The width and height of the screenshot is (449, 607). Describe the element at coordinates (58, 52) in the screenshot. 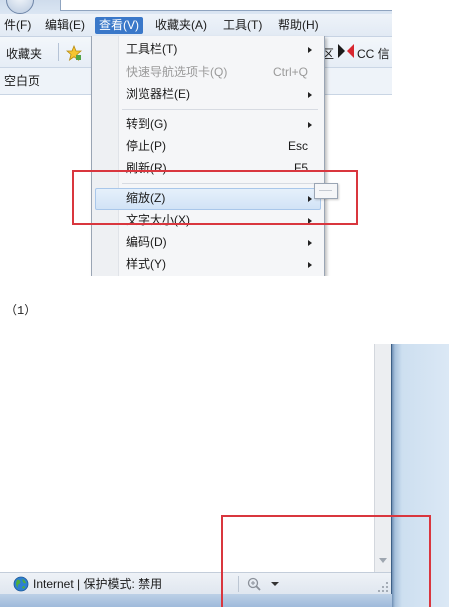

I see `toolbar-separator` at that location.